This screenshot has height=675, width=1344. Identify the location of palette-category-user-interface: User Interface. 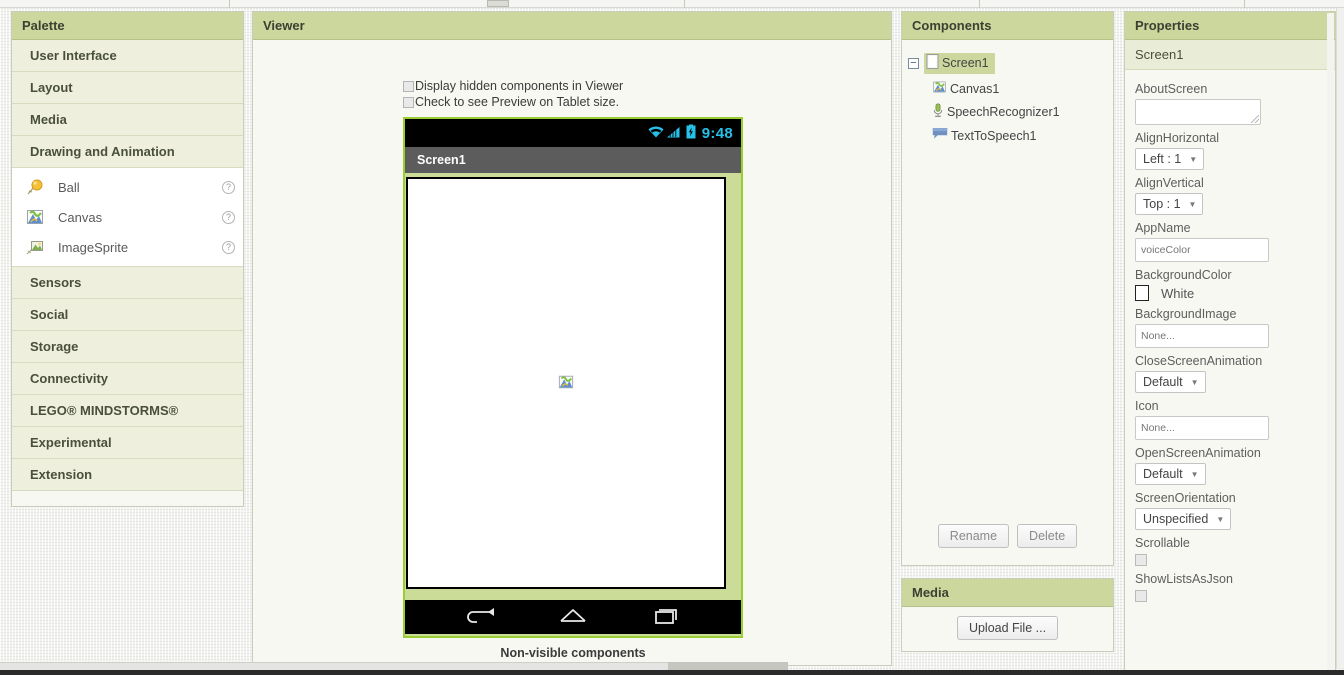
(127, 56).